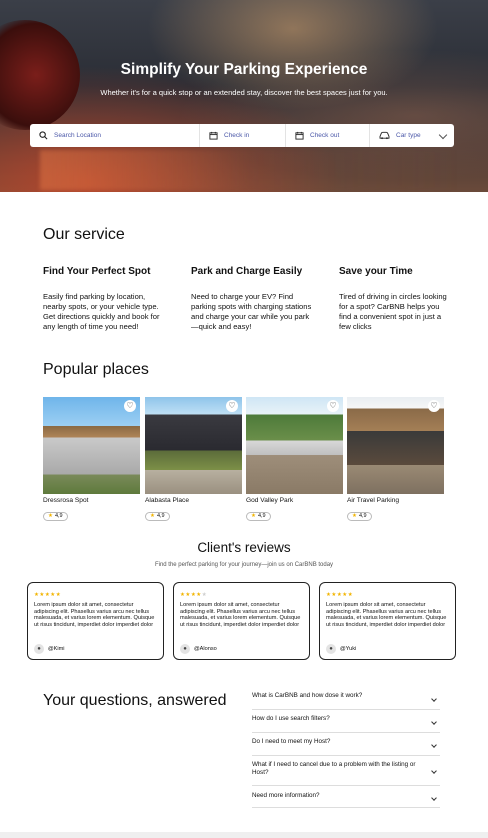 The width and height of the screenshot is (488, 838). I want to click on review-user: ● @Alonso, so click(198, 649).